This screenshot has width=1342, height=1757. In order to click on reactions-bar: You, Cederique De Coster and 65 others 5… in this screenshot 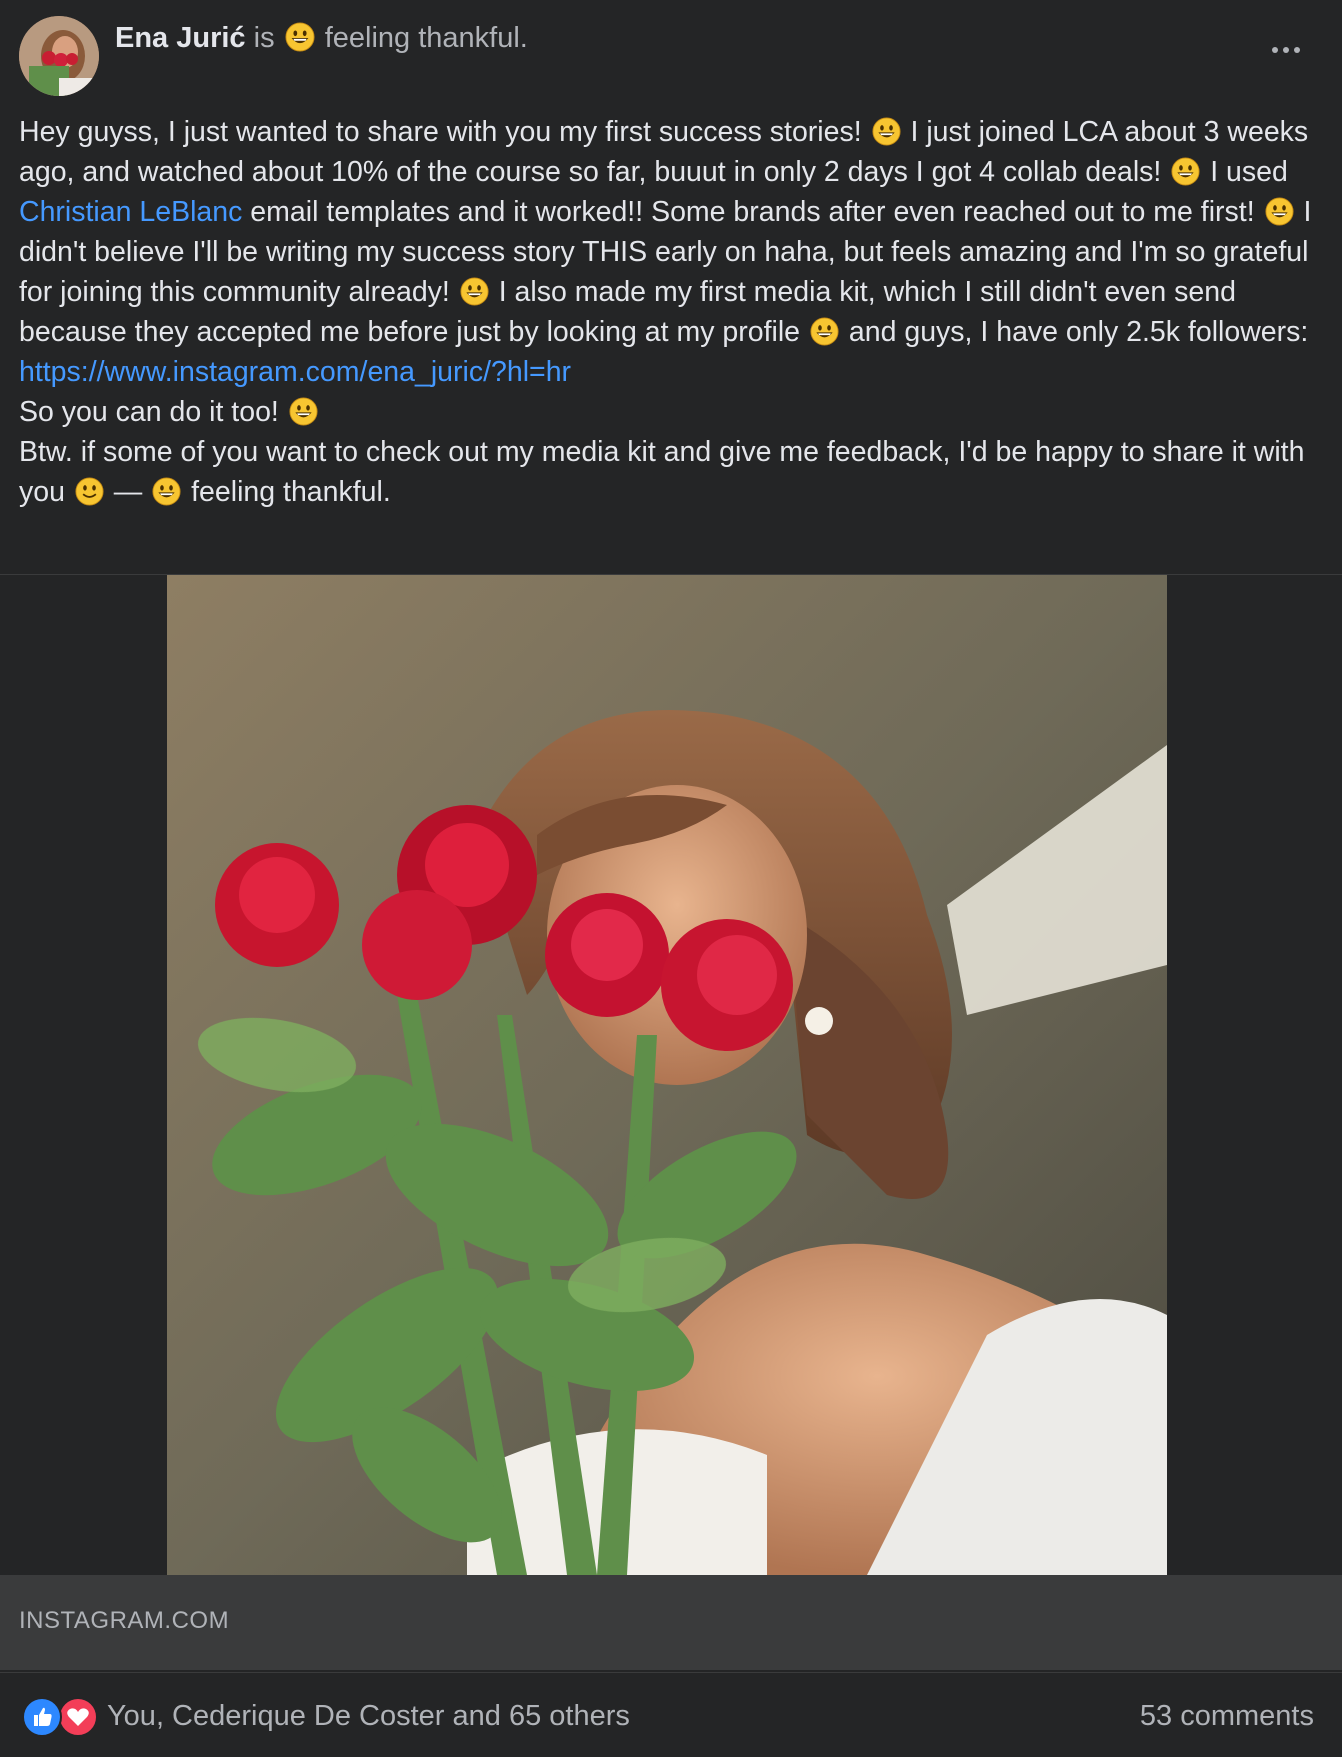, I will do `click(671, 1714)`.